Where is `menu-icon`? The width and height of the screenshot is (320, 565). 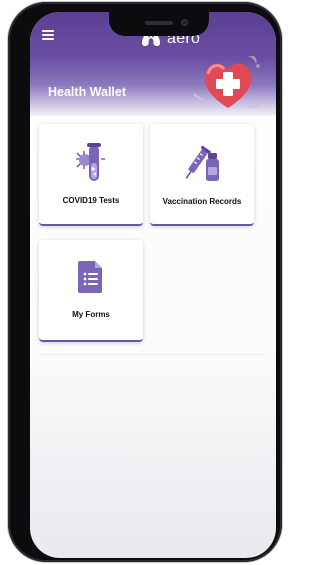
menu-icon is located at coordinates (48, 35).